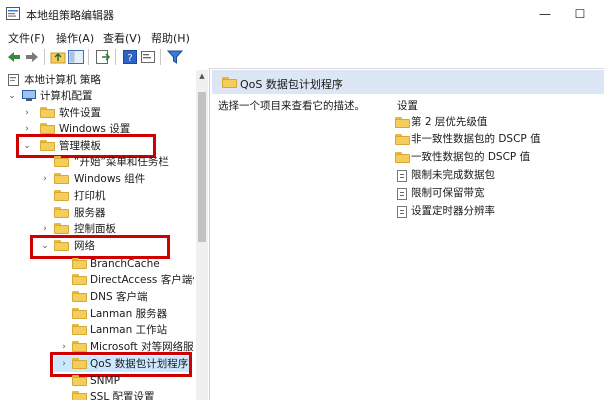 This screenshot has height=400, width=604. What do you see at coordinates (129, 314) in the screenshot?
I see `tree-label: Lanman 服务器` at bounding box center [129, 314].